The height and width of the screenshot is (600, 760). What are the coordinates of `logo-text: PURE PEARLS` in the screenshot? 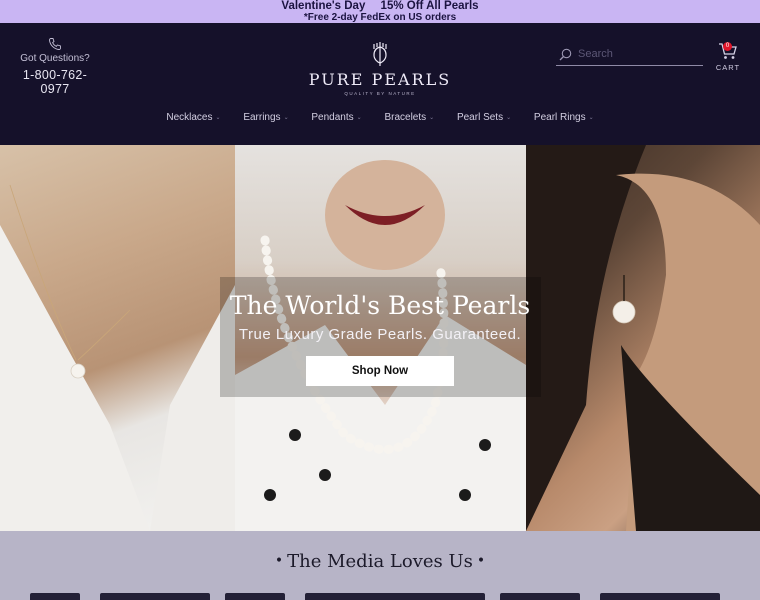 It's located at (380, 79).